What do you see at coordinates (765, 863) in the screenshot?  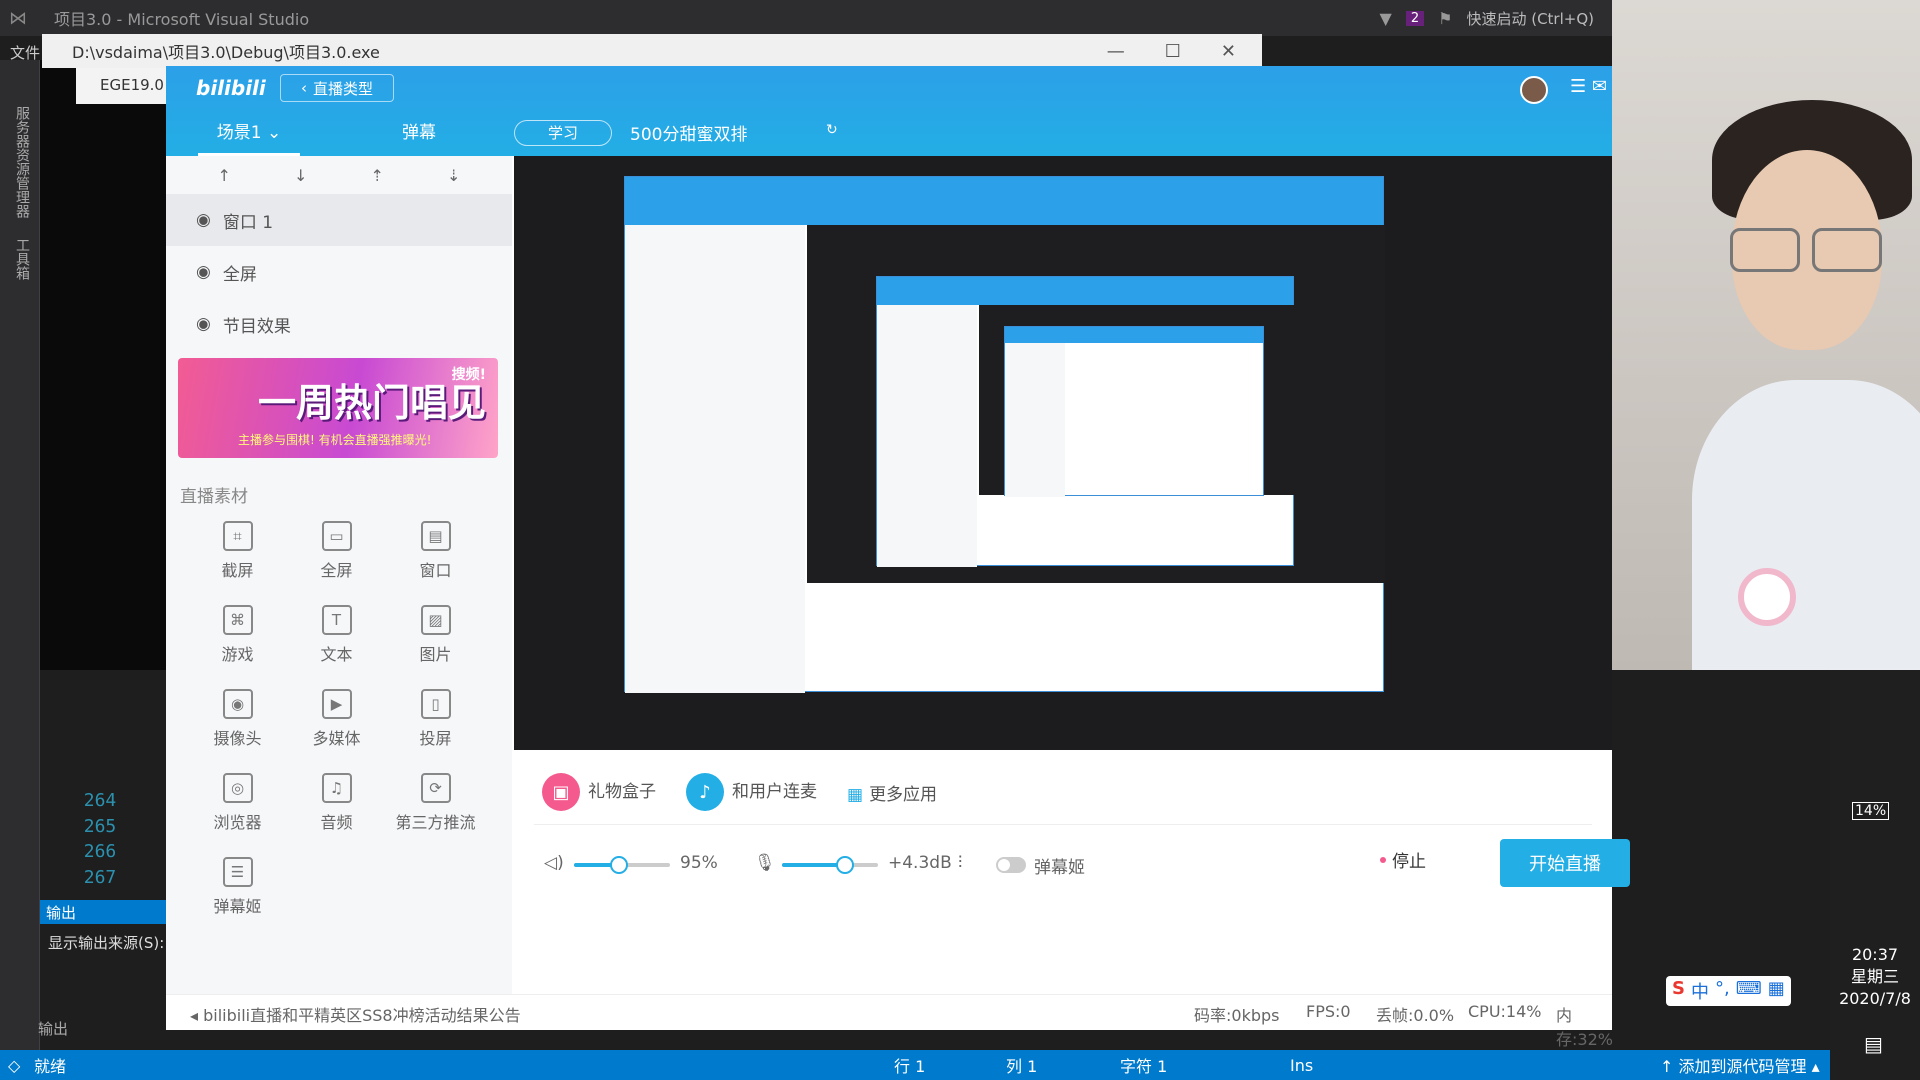 I see `microphone-icon: 🎙` at bounding box center [765, 863].